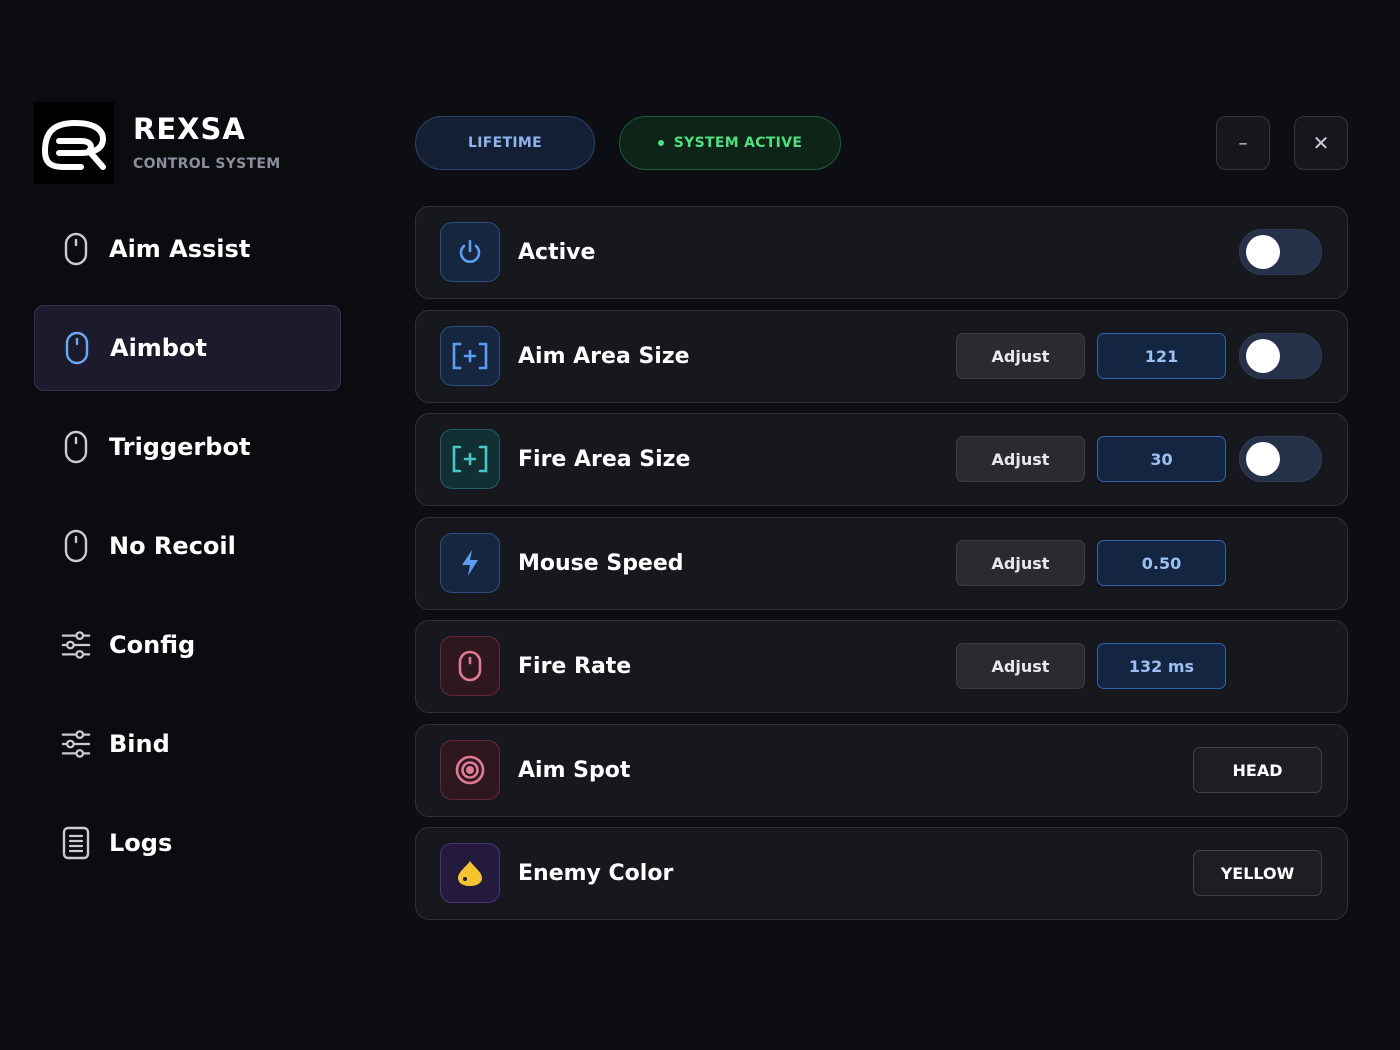 The image size is (1400, 1050). Describe the element at coordinates (738, 143) in the screenshot. I see `status-label: SYSTEM ACTIVE` at that location.